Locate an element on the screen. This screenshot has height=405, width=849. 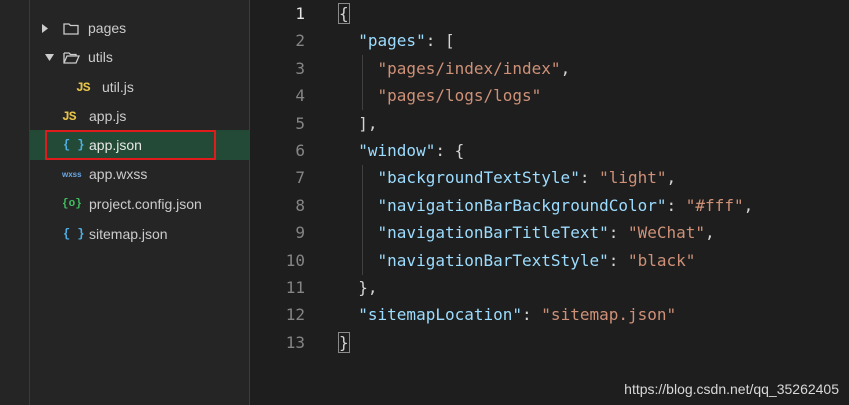
tree-file-app-wxss: wxss app.wxss is located at coordinates (139, 174).